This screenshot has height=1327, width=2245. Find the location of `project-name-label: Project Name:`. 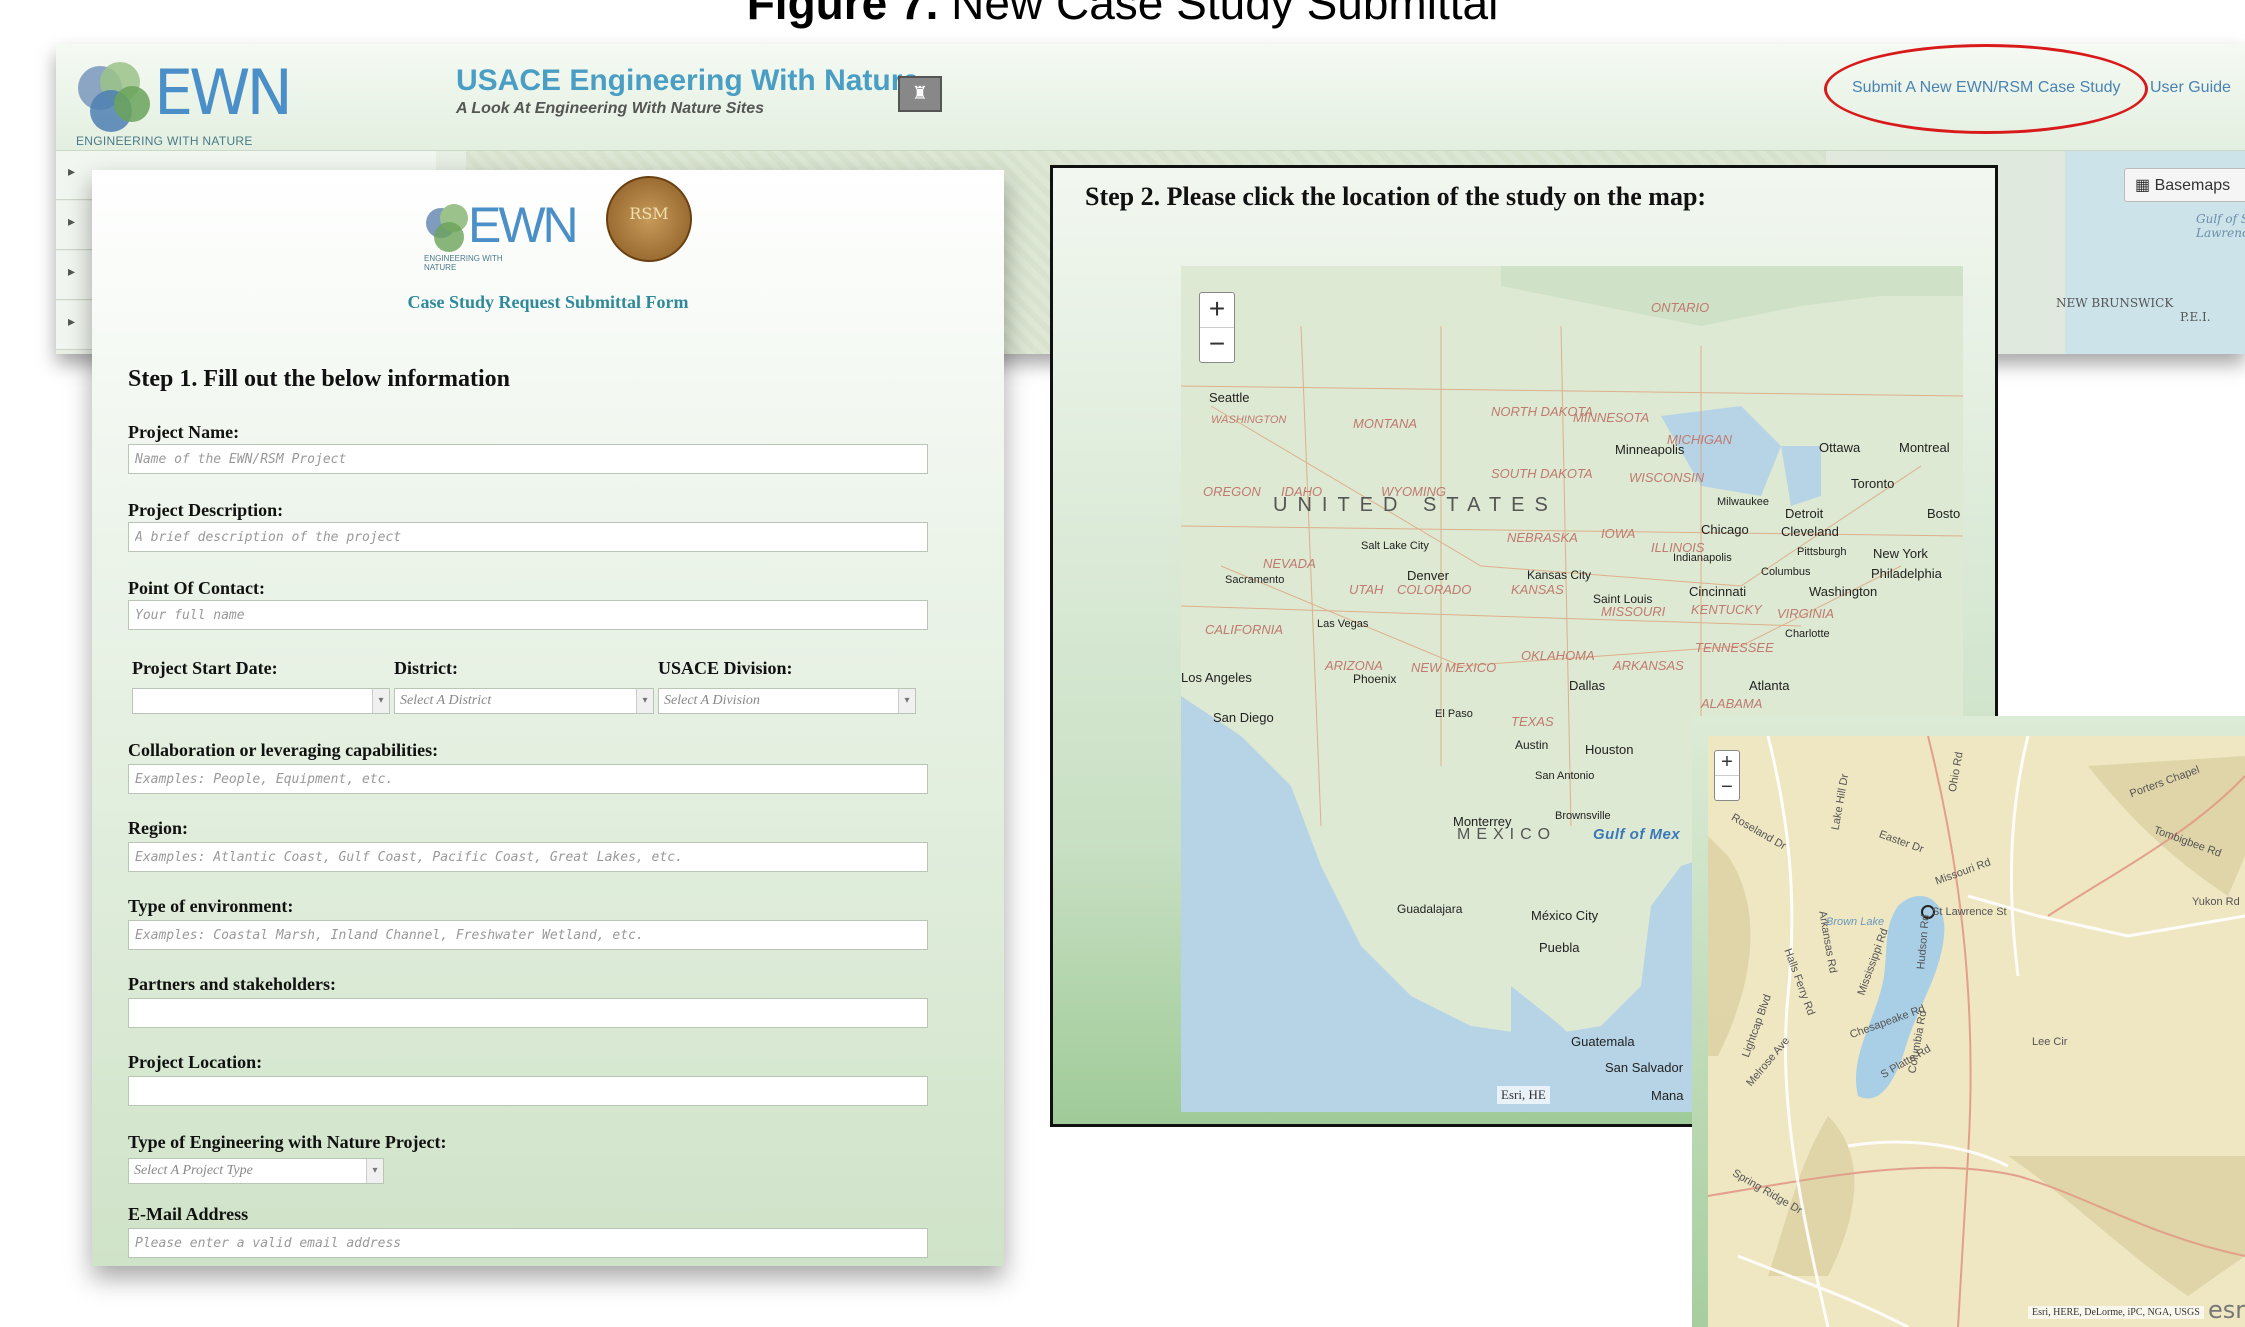

project-name-label: Project Name: is located at coordinates (184, 432).